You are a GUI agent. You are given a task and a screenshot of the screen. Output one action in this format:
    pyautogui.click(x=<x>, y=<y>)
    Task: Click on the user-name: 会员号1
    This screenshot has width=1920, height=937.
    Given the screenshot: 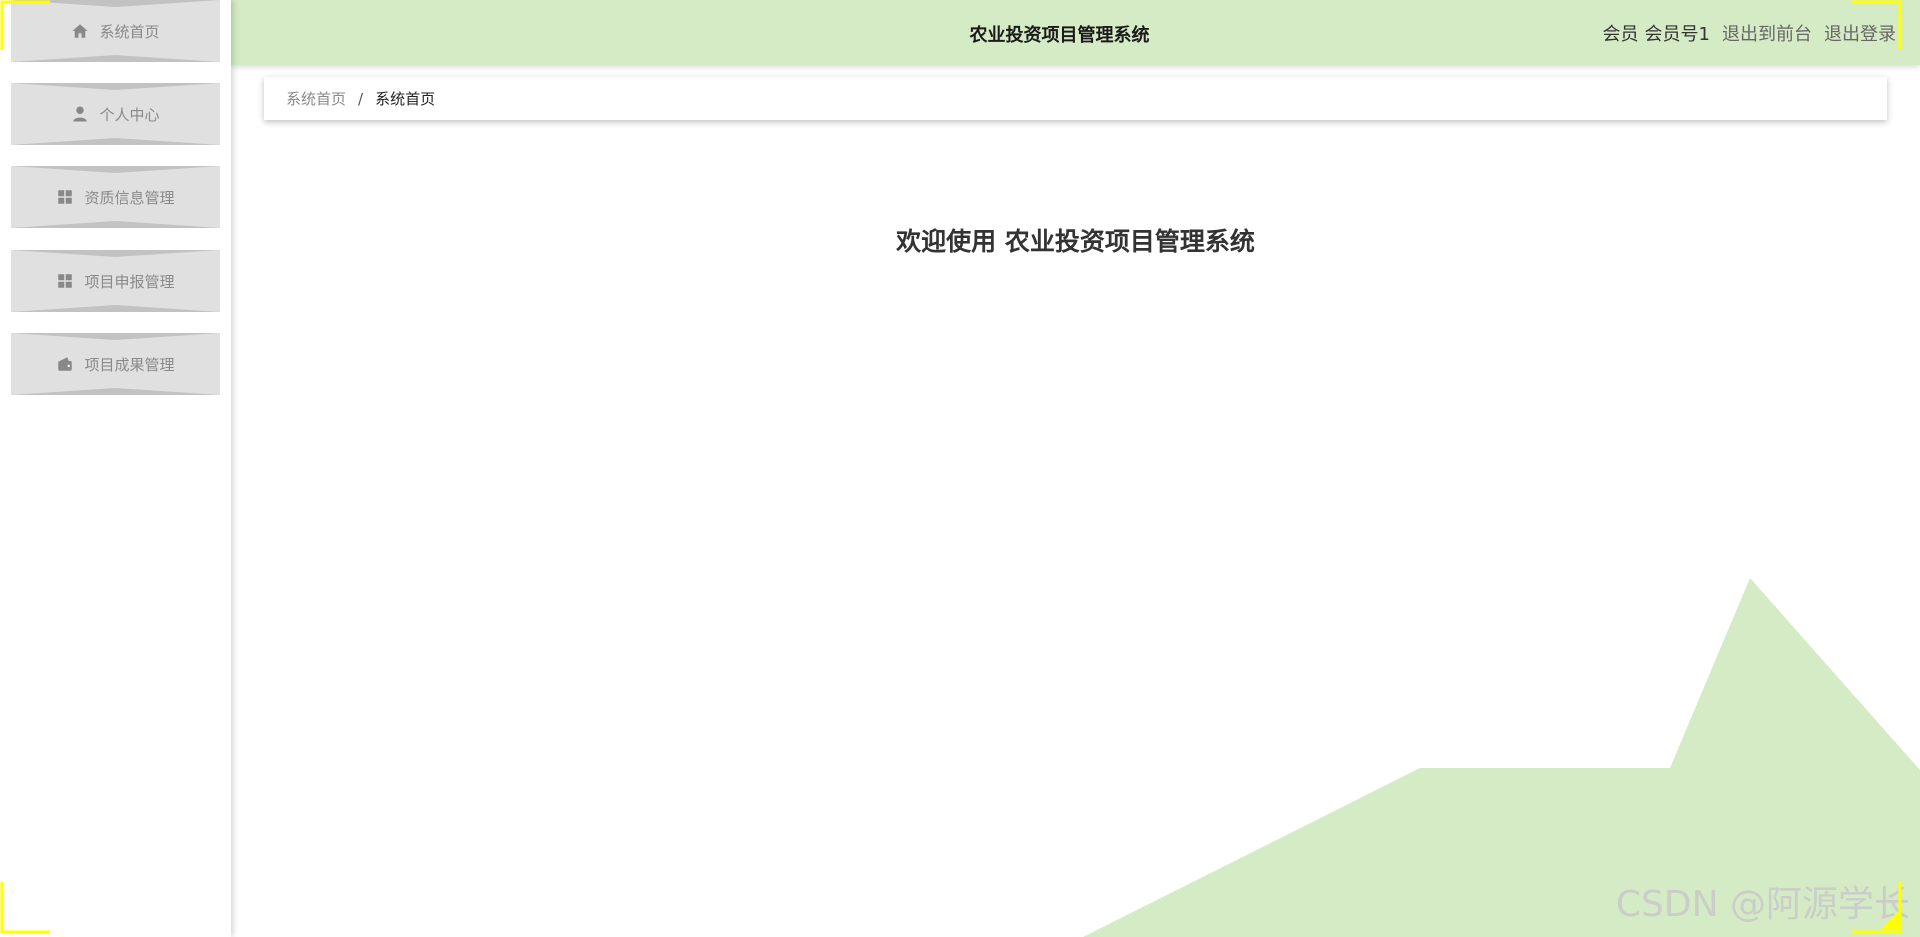 What is the action you would take?
    pyautogui.click(x=1677, y=34)
    